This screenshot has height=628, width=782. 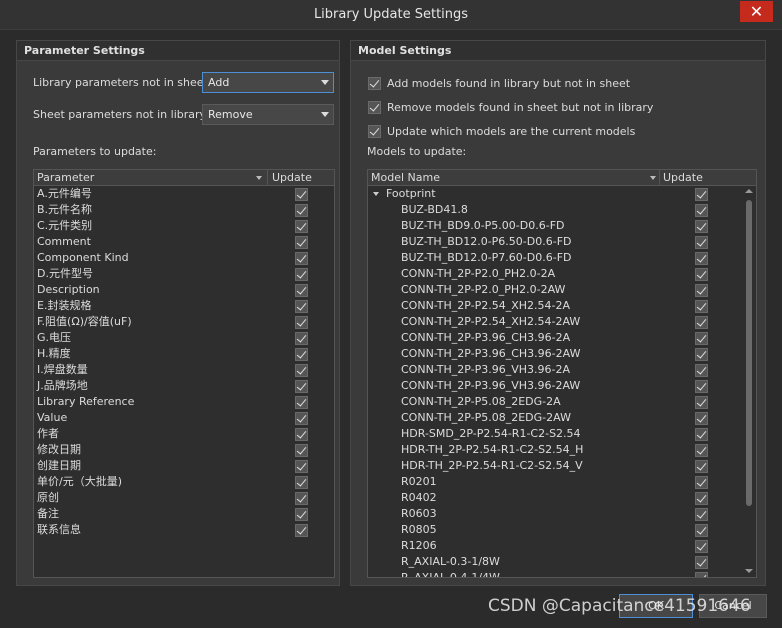 I want to click on table-row: CONN-TH_2P-P5.08_2EDG-2A, so click(x=562, y=402).